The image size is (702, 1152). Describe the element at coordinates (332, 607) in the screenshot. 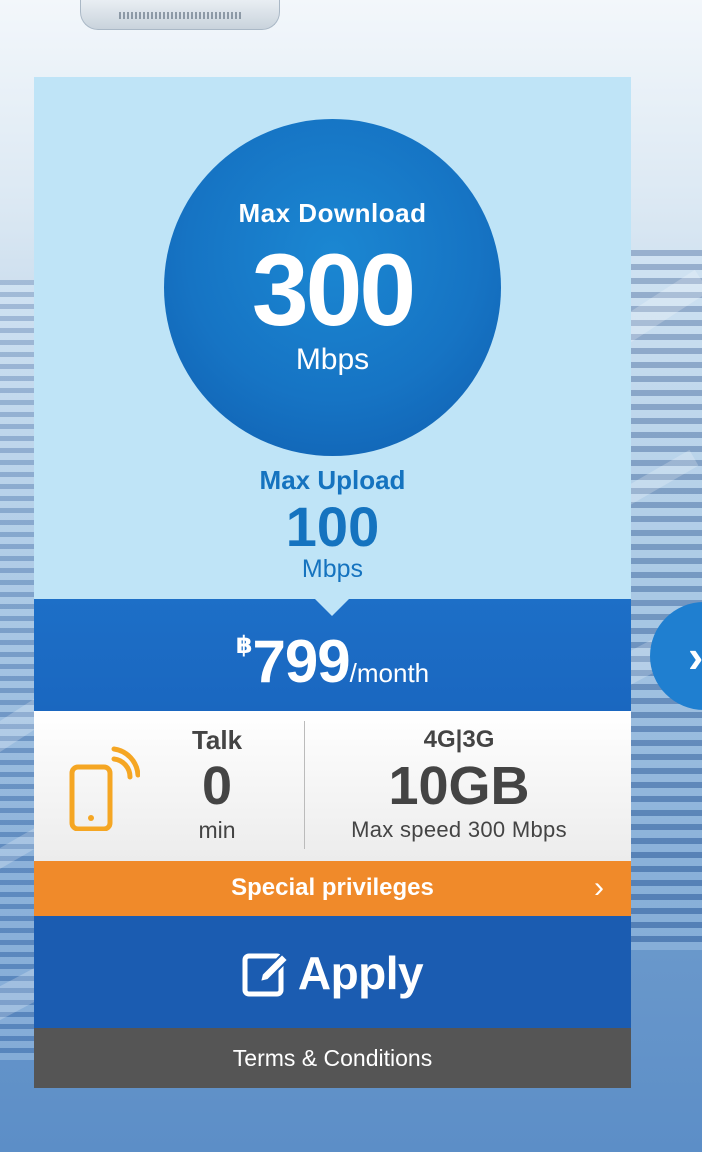

I see `price-notch` at that location.